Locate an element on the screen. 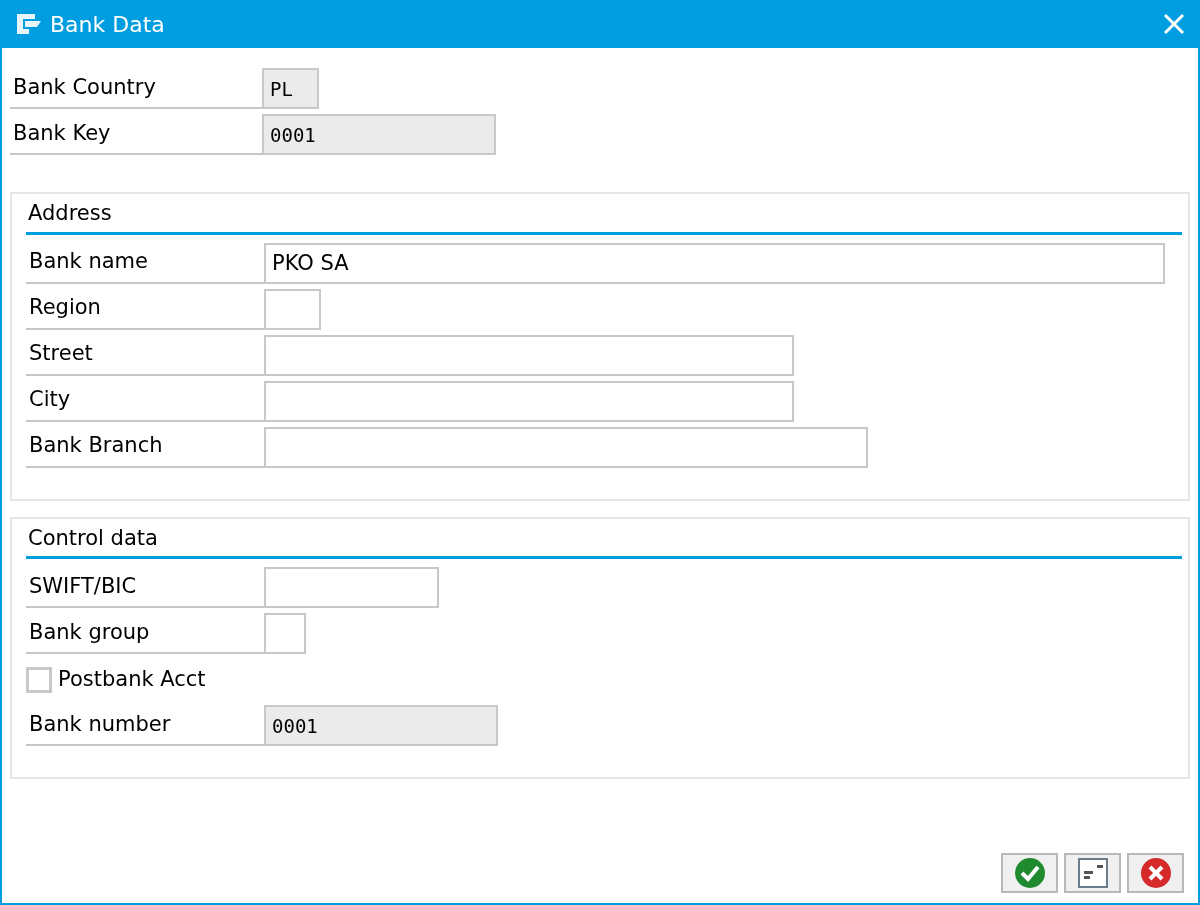  confirm-icon is located at coordinates (1029, 873).